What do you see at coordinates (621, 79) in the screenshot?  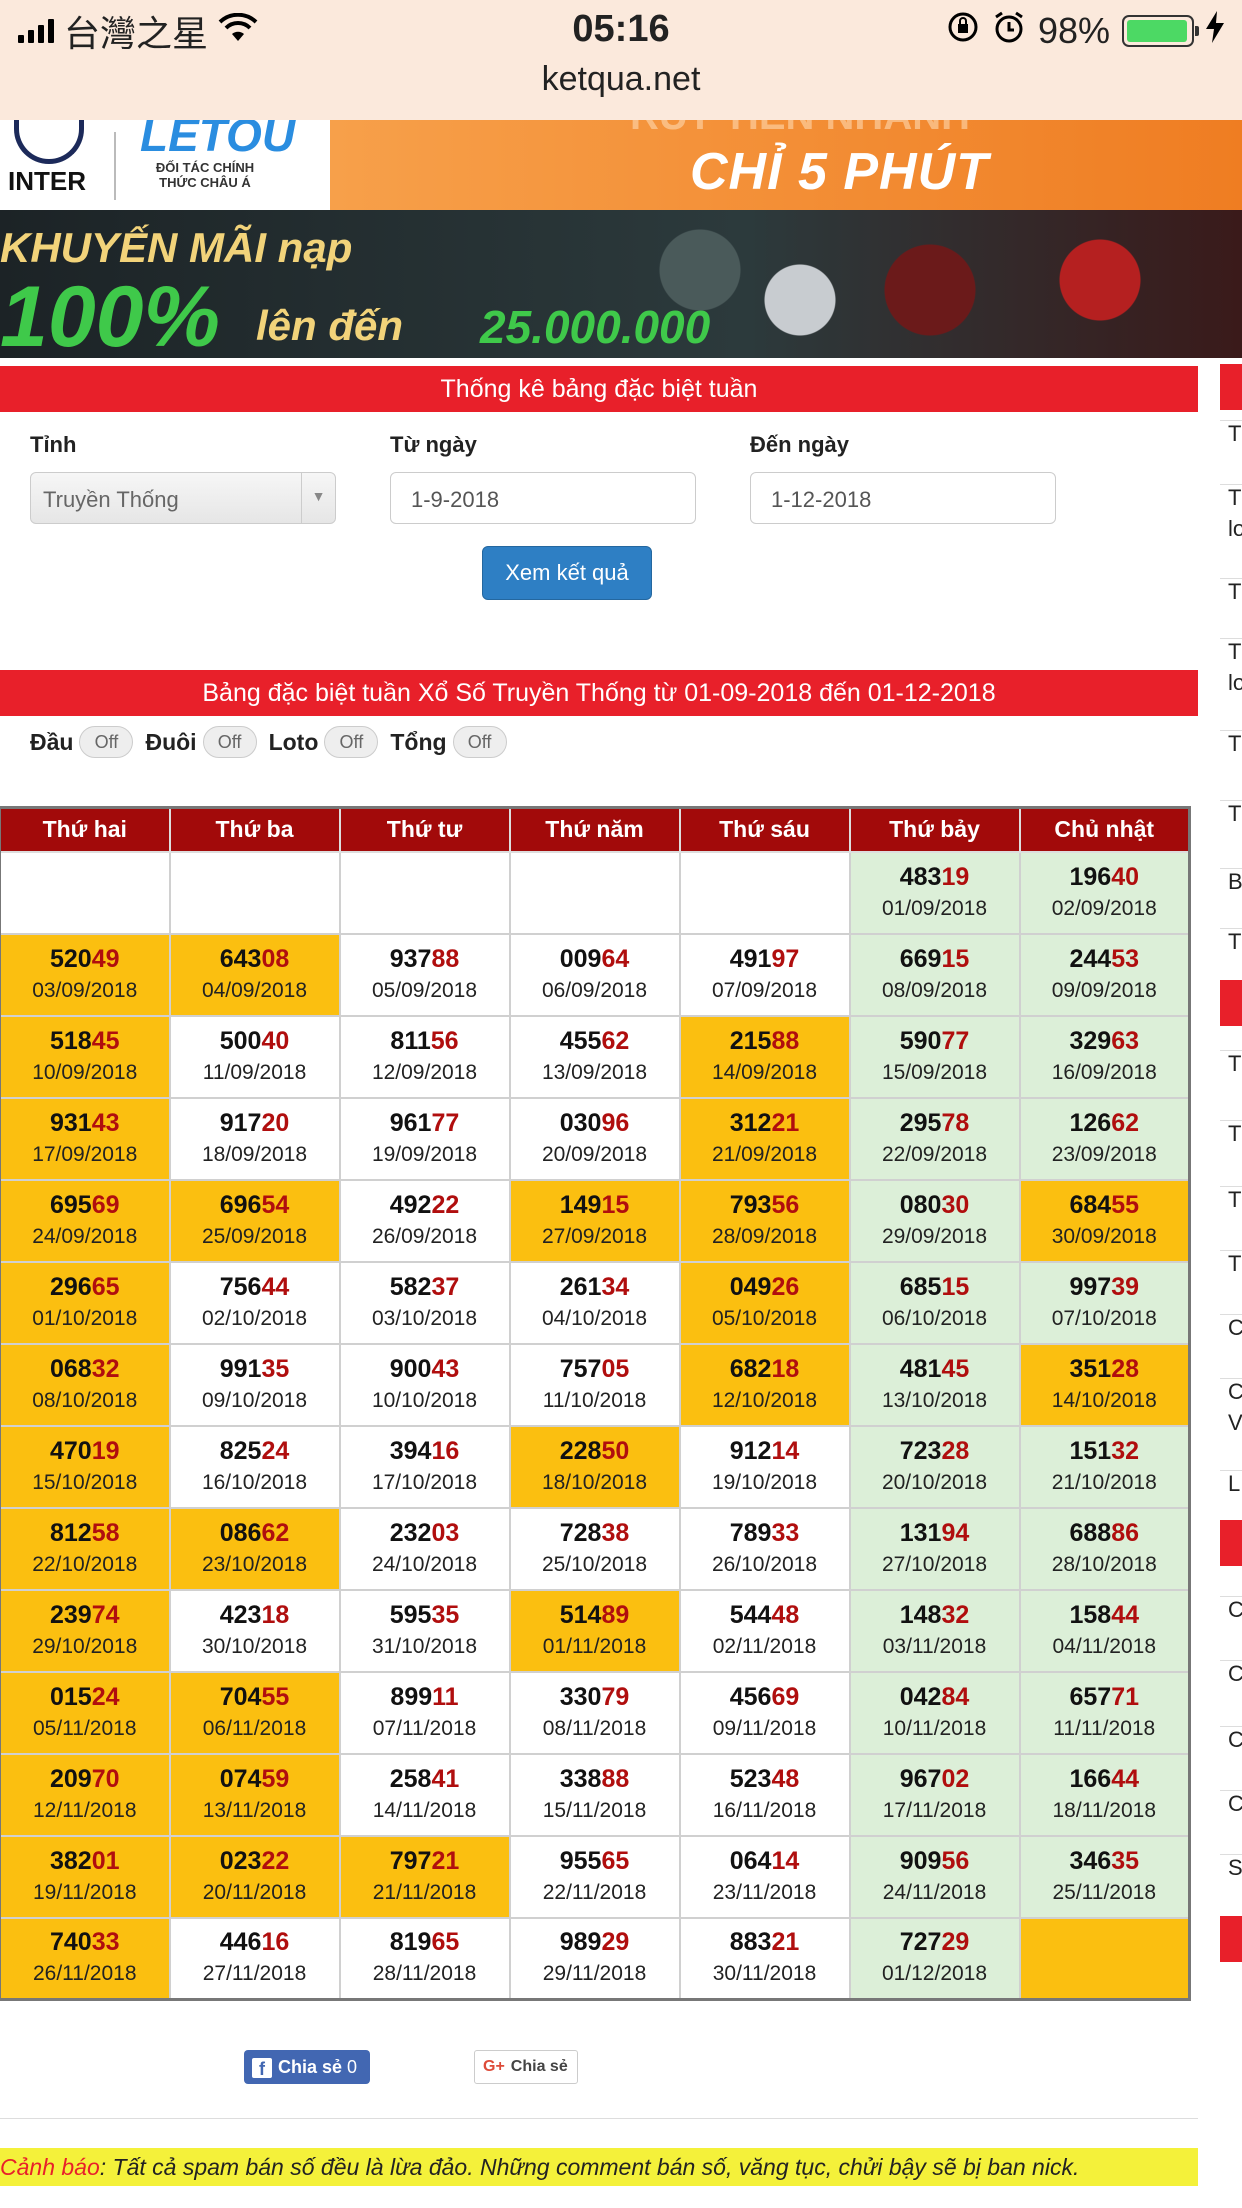 I see `address-bar-url: ketqua.net` at bounding box center [621, 79].